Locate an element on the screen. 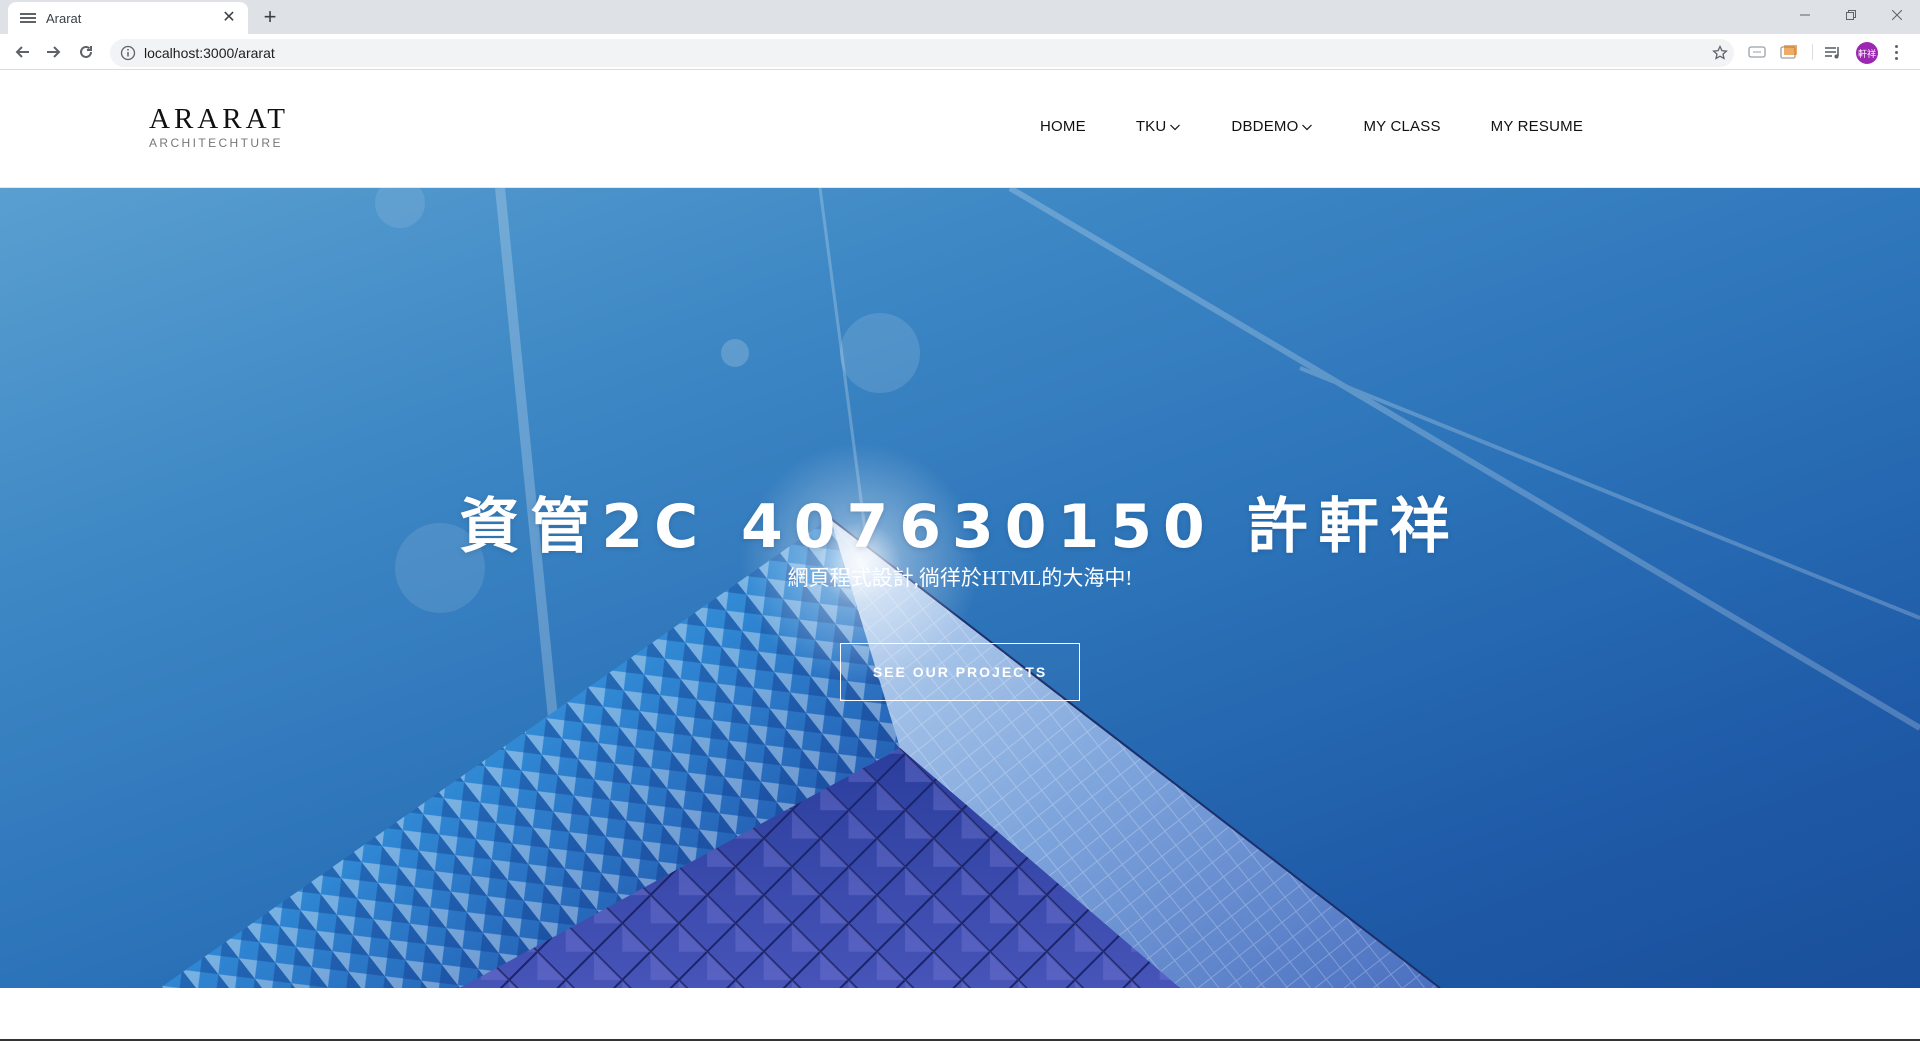 This screenshot has height=1041, width=1920. nav-item-label: MY CLASS is located at coordinates (1402, 126).